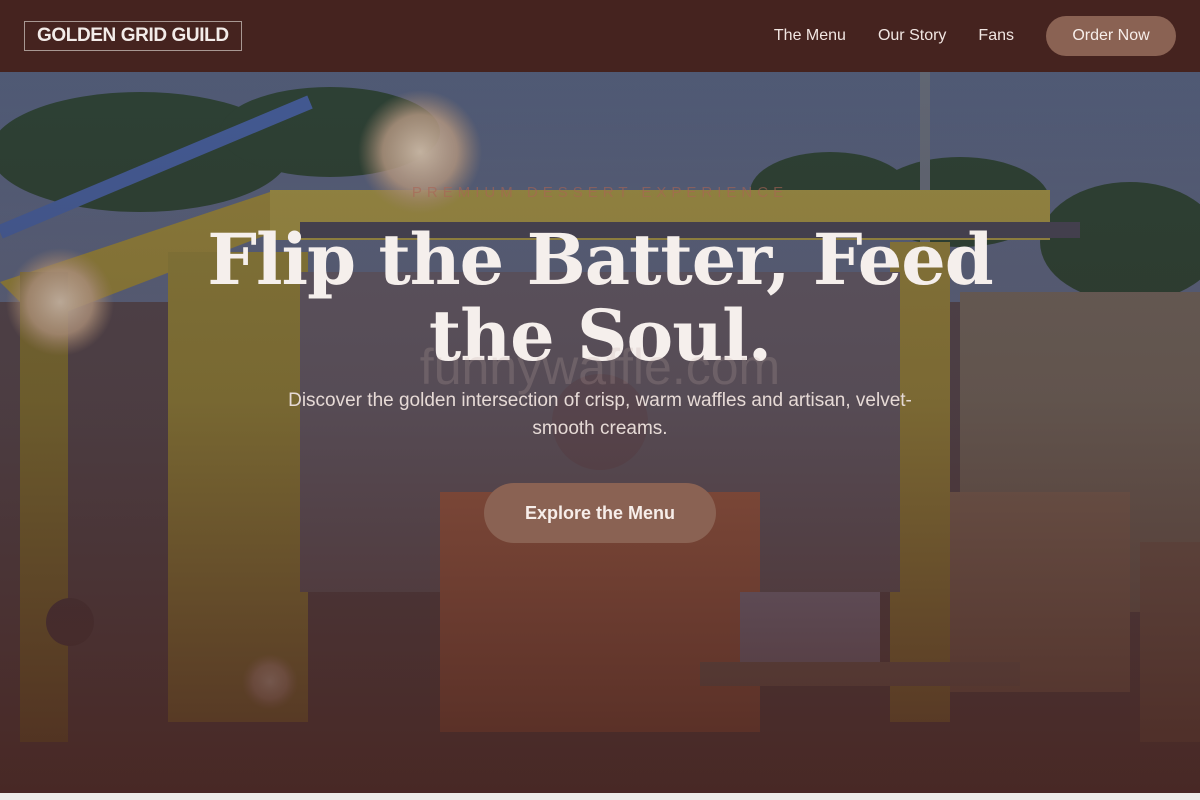 The image size is (1200, 800). Describe the element at coordinates (600, 796) in the screenshot. I see `page-bottom-strip` at that location.